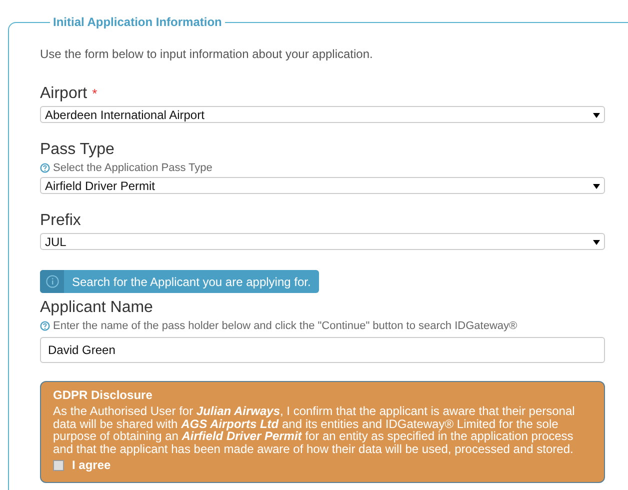  I want to click on field-label: Prefix, so click(60, 221).